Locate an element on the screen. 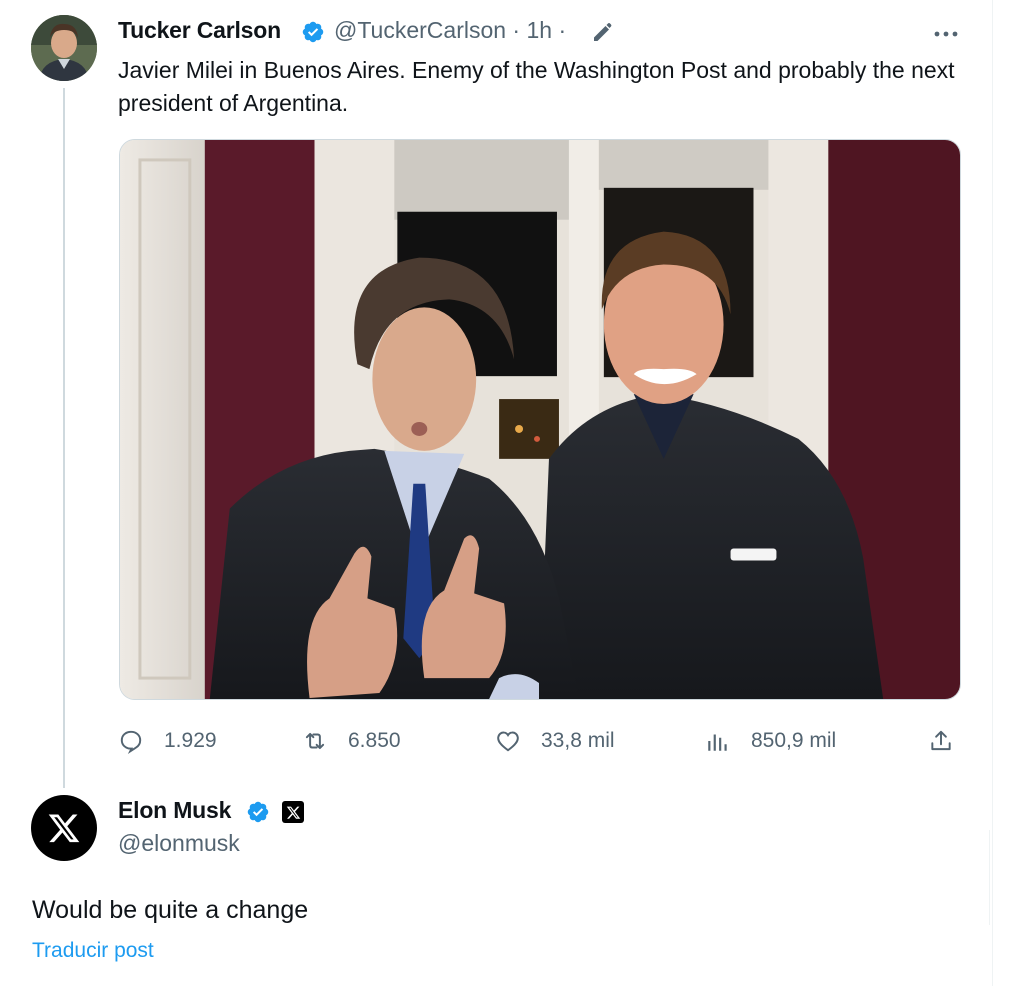  reply-button: 1.929 is located at coordinates (167, 741).